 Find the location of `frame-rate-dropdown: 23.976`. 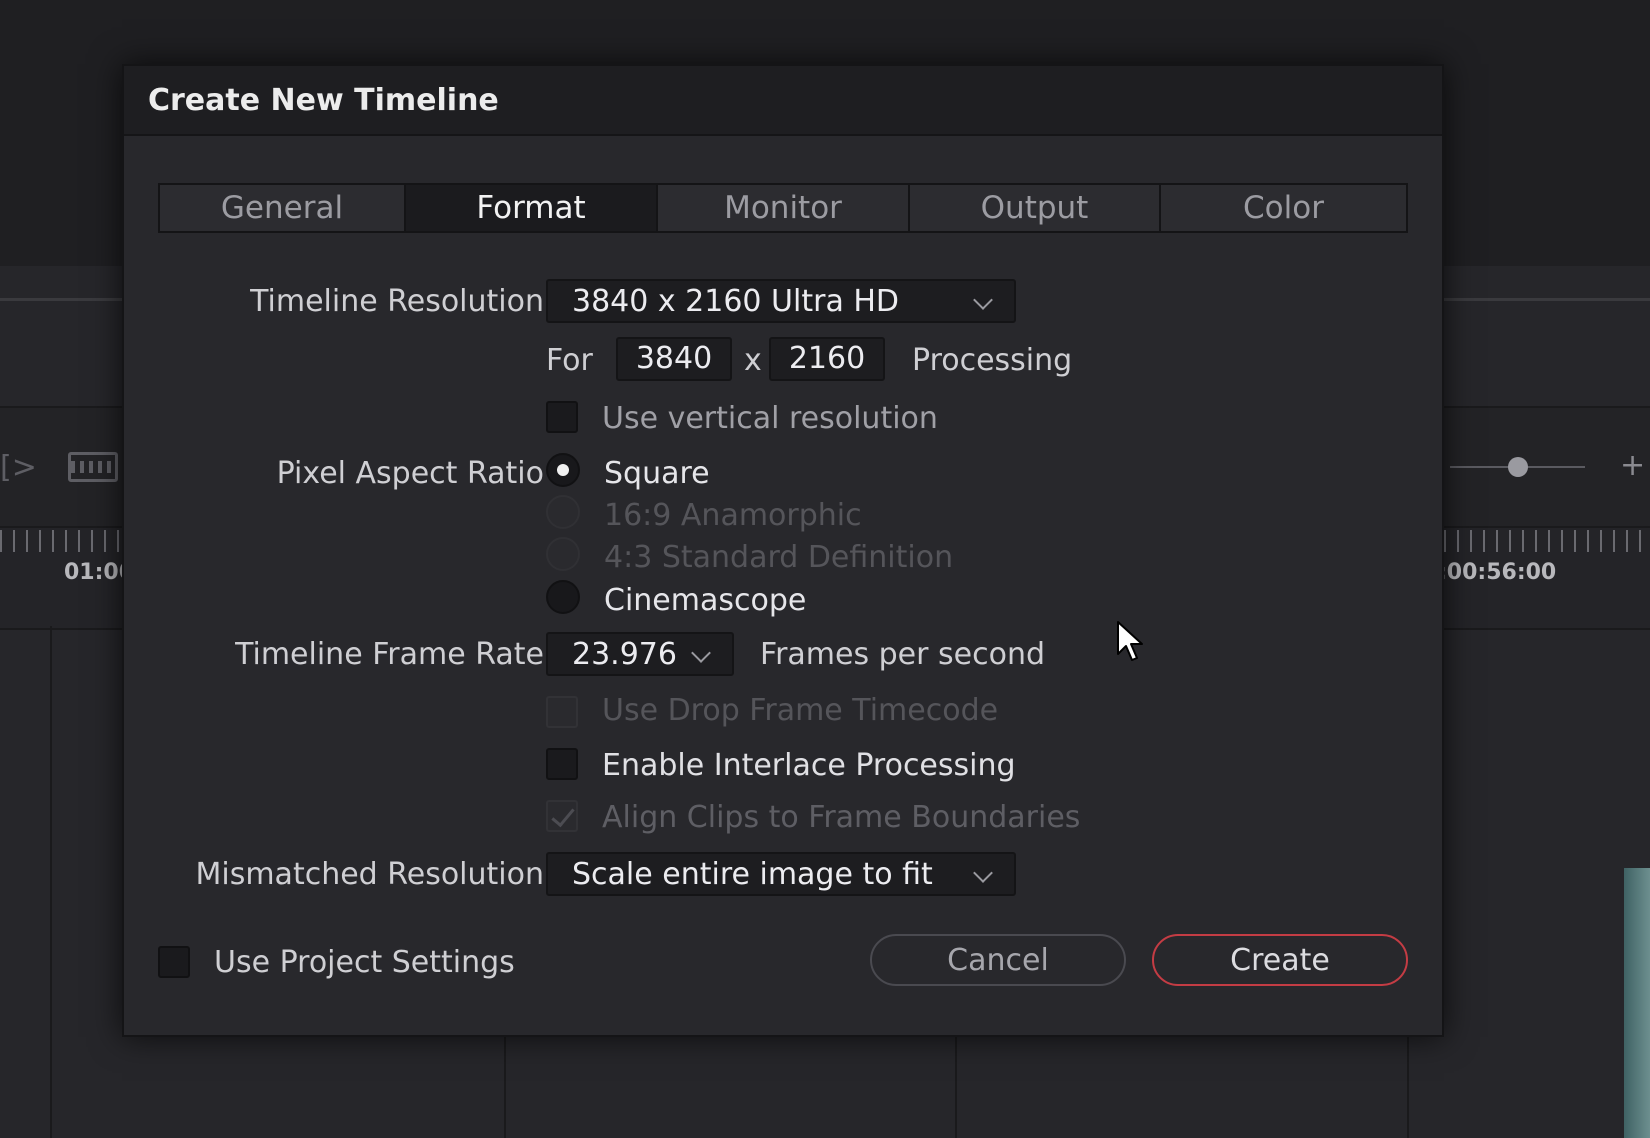

frame-rate-dropdown: 23.976 is located at coordinates (640, 654).